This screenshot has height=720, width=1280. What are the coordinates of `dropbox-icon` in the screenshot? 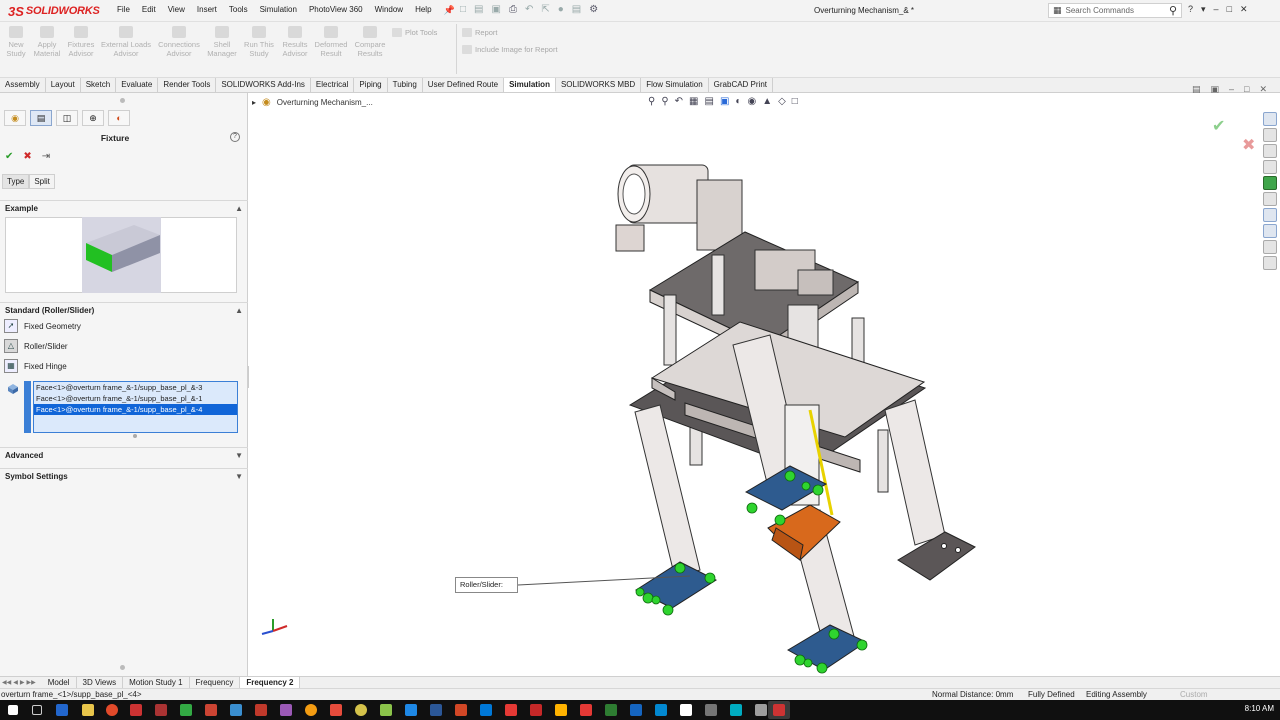 It's located at (486, 710).